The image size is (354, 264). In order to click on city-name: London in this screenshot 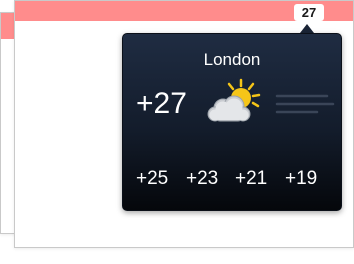, I will do `click(232, 59)`.